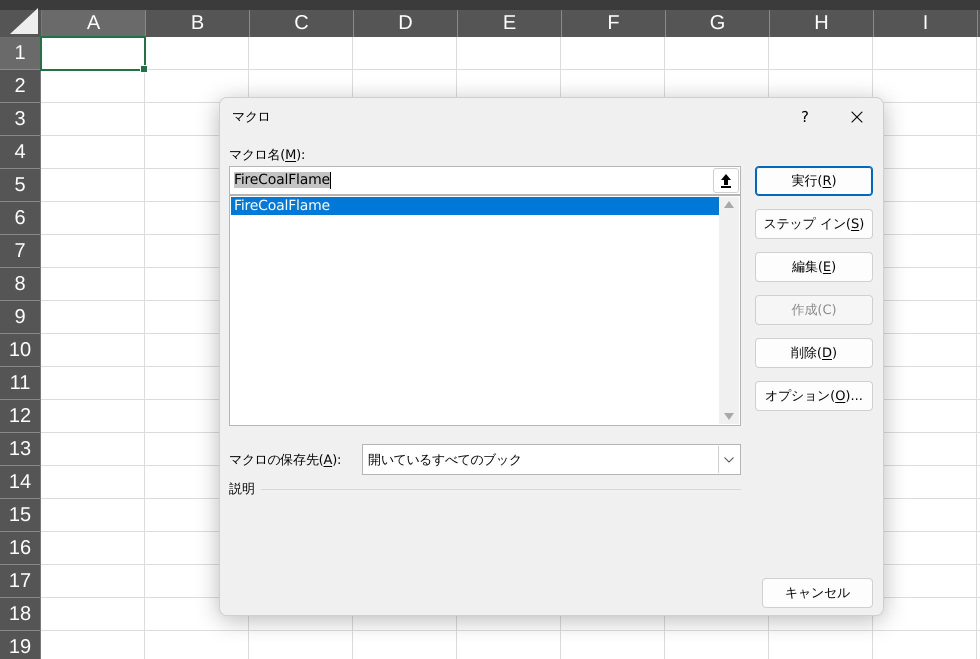 This screenshot has width=980, height=659. Describe the element at coordinates (20, 416) in the screenshot. I see `row-header: 12` at that location.